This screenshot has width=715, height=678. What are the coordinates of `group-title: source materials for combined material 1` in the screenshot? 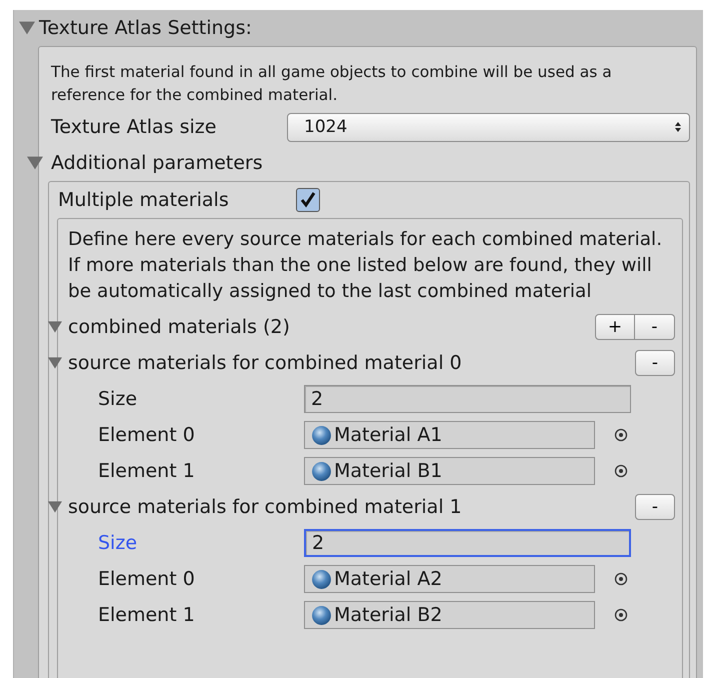 It's located at (265, 507).